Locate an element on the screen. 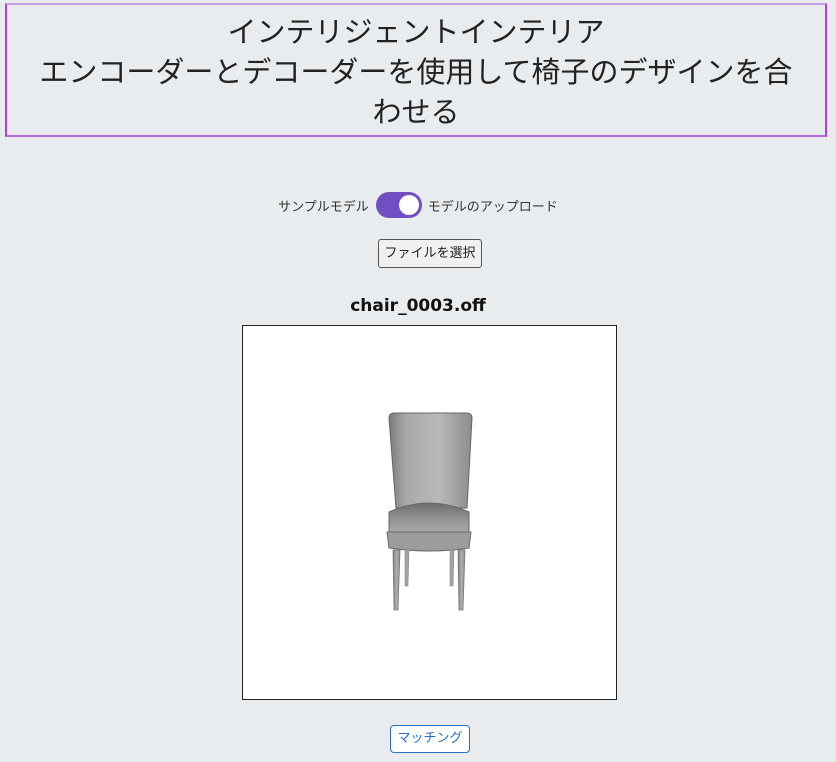 The width and height of the screenshot is (836, 762). chair-3d-render is located at coordinates (429, 511).